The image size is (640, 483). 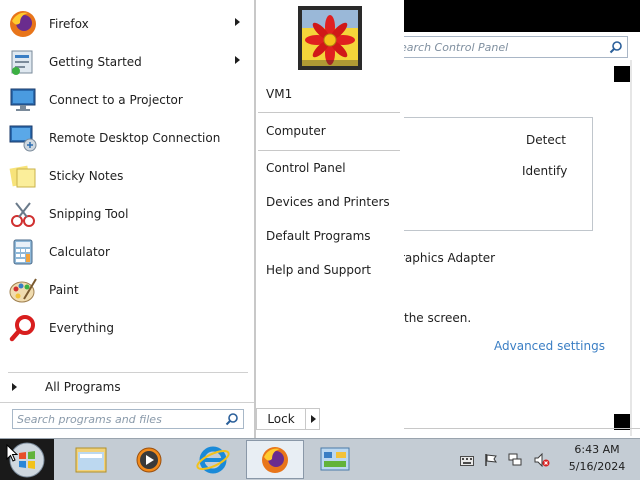 I want to click on start-search-box, so click(x=128, y=419).